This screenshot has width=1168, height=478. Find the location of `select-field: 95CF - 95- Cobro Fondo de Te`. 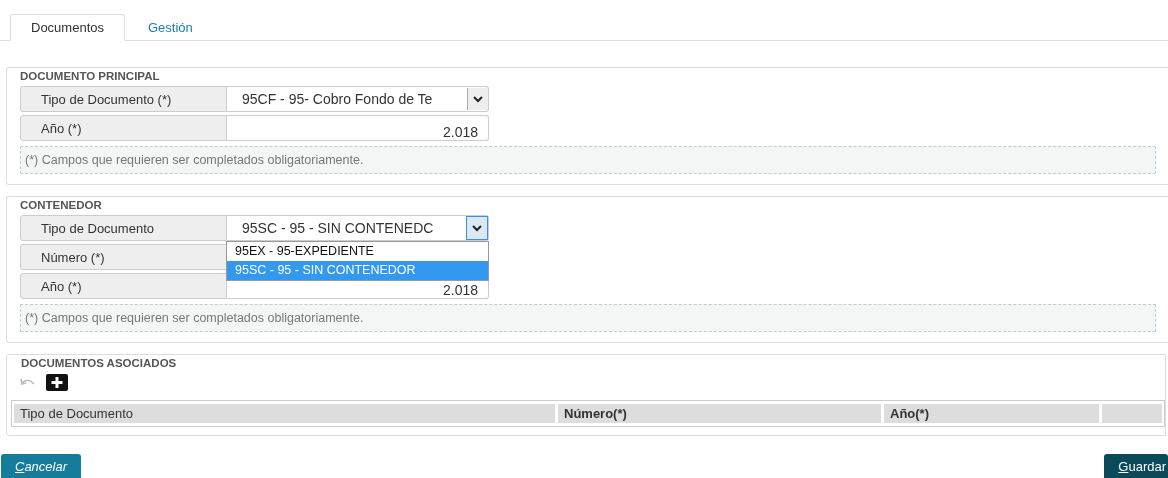

select-field: 95CF - 95- Cobro Fondo de Te is located at coordinates (358, 99).